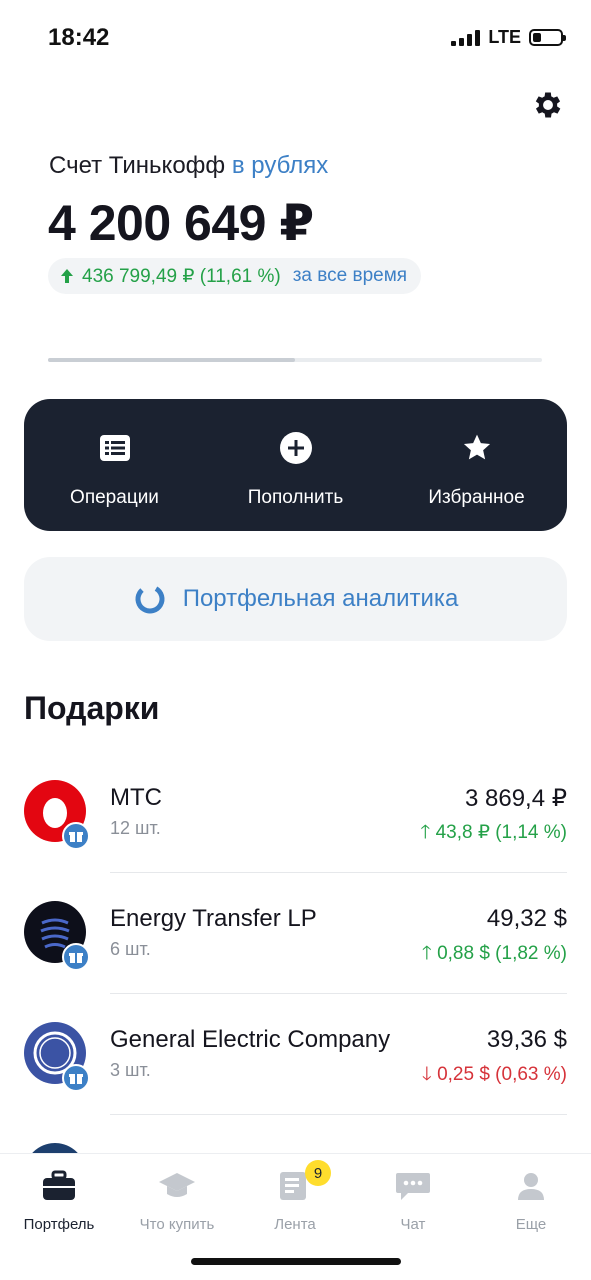  Describe the element at coordinates (350, 276) in the screenshot. I see `change-period-selector: за все время` at that location.